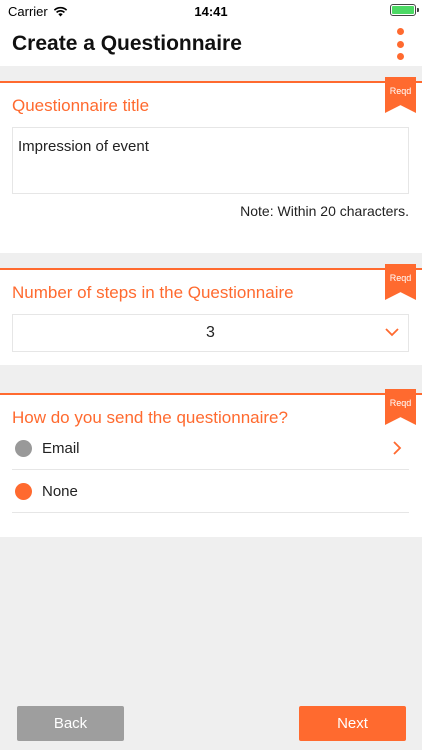 This screenshot has width=422, height=750. What do you see at coordinates (210, 160) in the screenshot?
I see `questionnaire-title-input: Impression of event` at bounding box center [210, 160].